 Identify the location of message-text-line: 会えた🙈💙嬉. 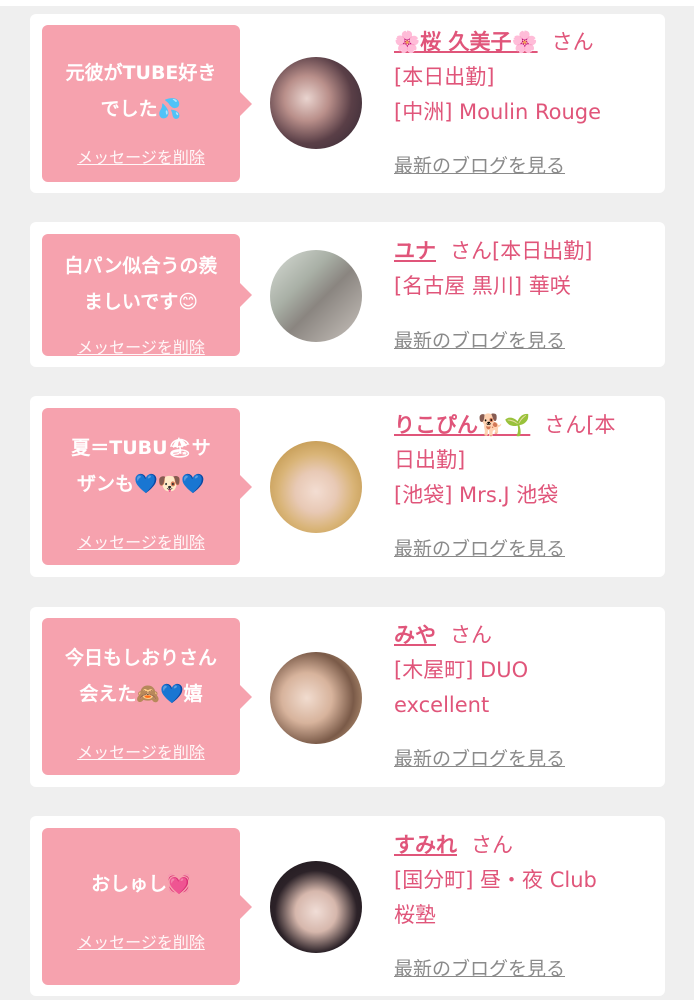
(141, 694).